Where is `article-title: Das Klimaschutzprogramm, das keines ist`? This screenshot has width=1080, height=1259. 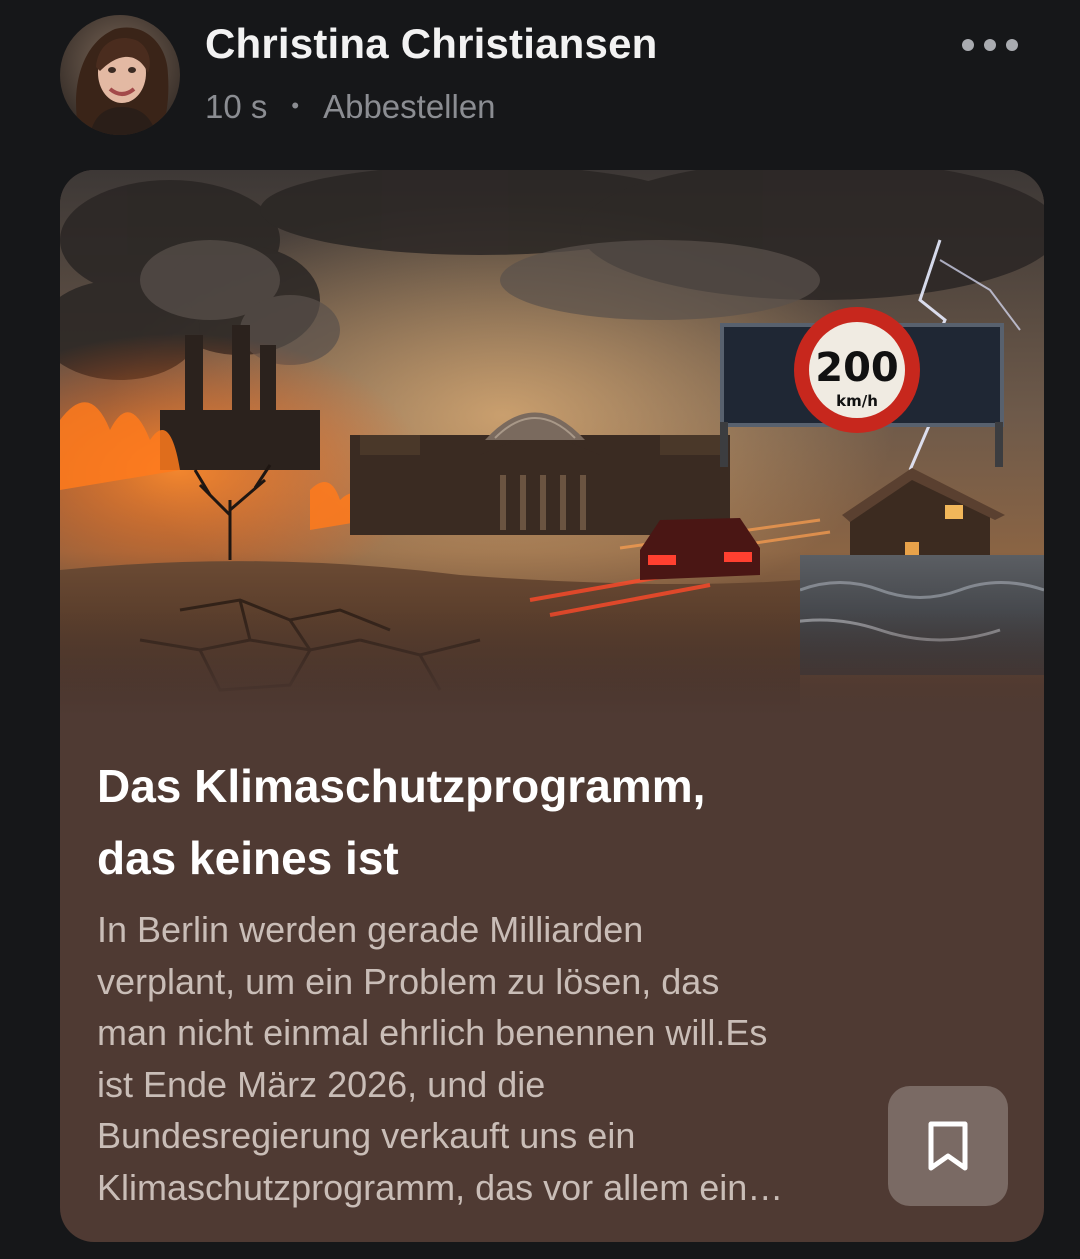
article-title: Das Klimaschutzprogramm, das keines ist is located at coordinates (497, 822).